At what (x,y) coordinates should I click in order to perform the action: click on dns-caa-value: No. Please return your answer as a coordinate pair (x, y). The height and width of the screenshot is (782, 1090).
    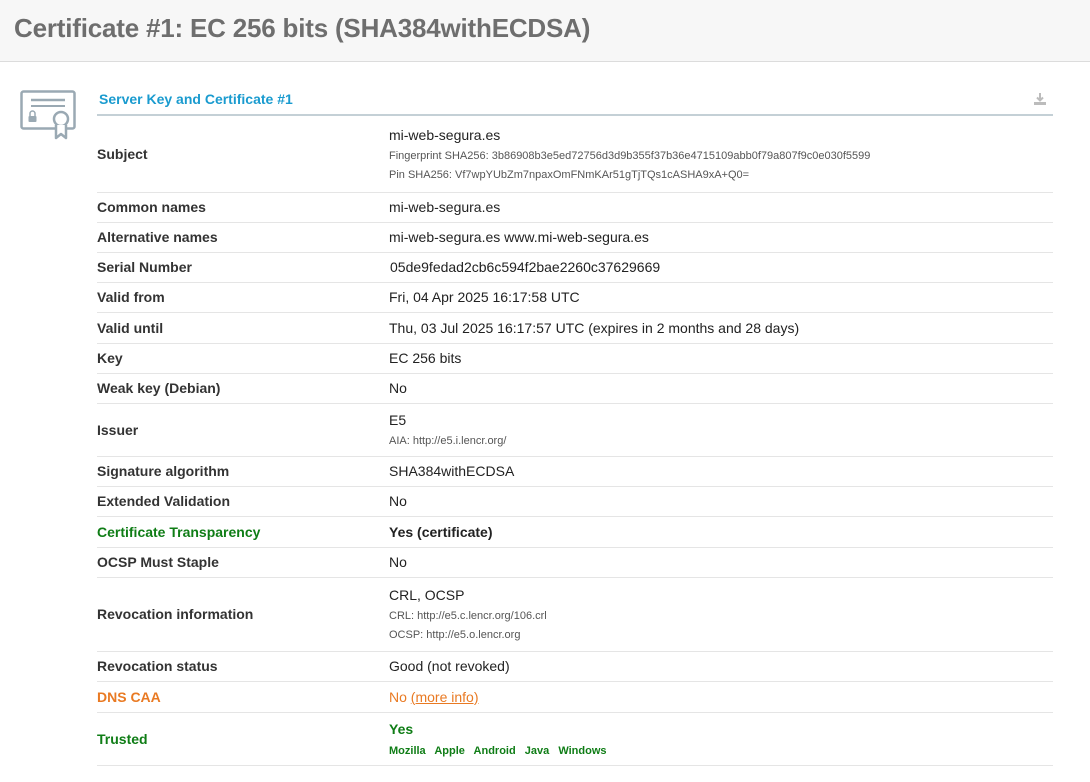
    Looking at the image, I should click on (398, 696).